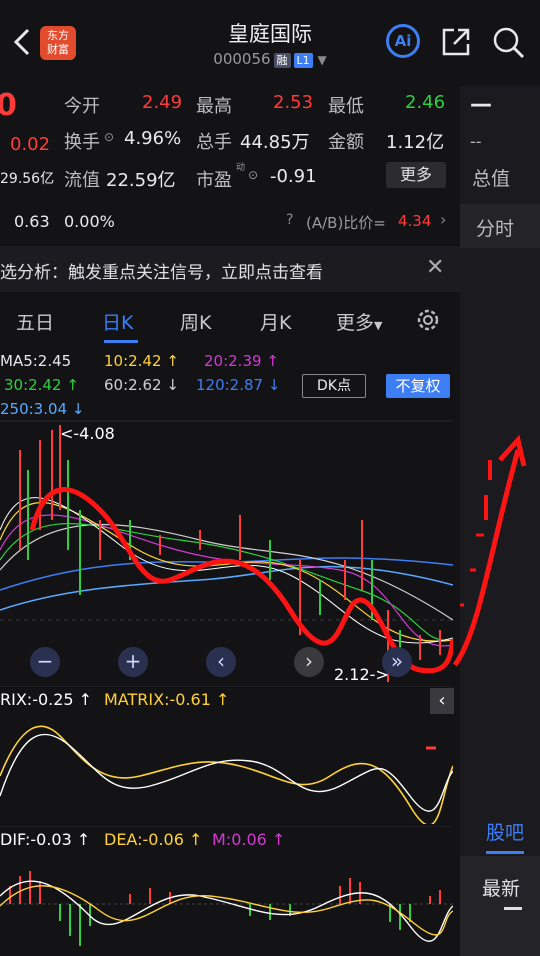 The height and width of the screenshot is (956, 540). I want to click on signal-banner: 选分析：触发重点关注信号，立即点击查看 ✕, so click(230, 269).